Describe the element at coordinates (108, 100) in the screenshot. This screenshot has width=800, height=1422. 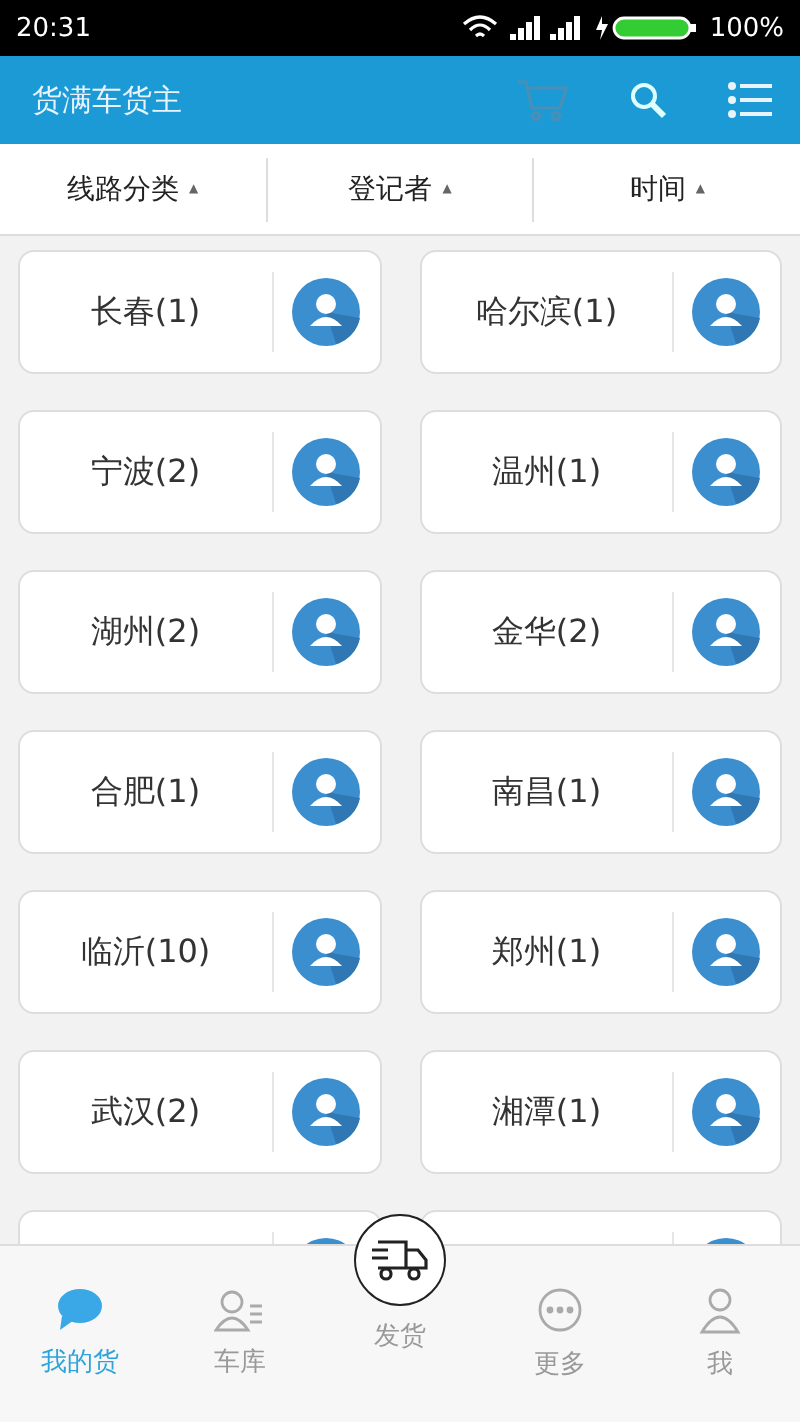
I see `app-title: 货满车货主` at that location.